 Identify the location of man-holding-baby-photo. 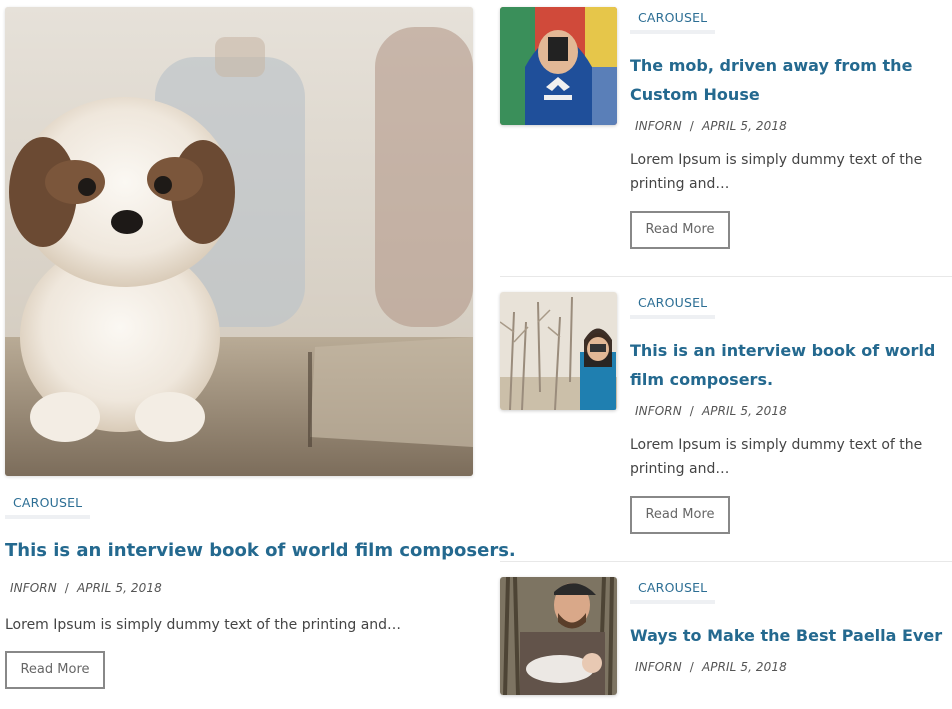
(558, 636).